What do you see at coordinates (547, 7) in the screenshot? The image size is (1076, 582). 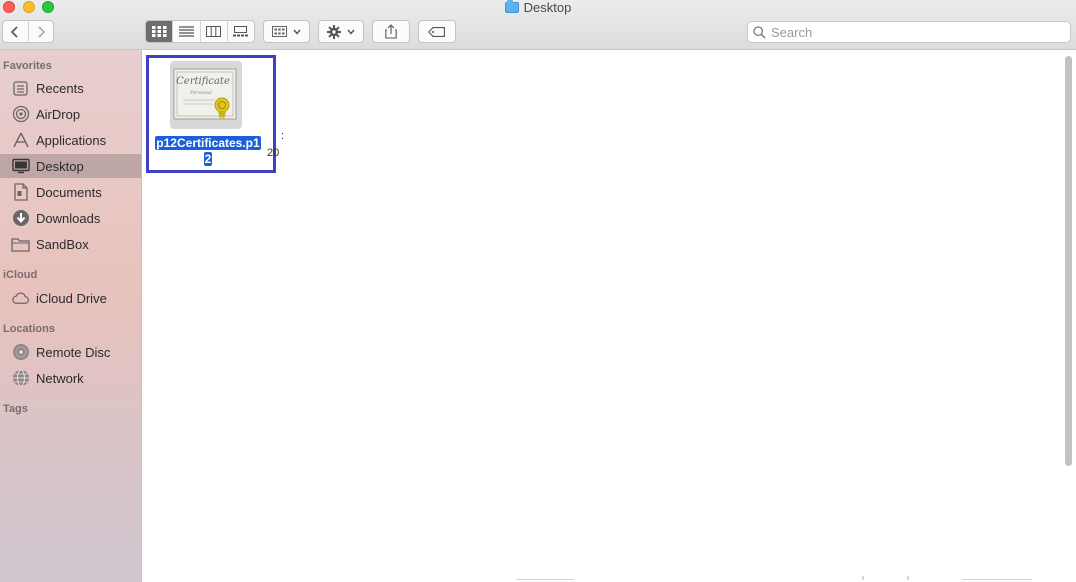 I see `window-title-text: Desktop` at bounding box center [547, 7].